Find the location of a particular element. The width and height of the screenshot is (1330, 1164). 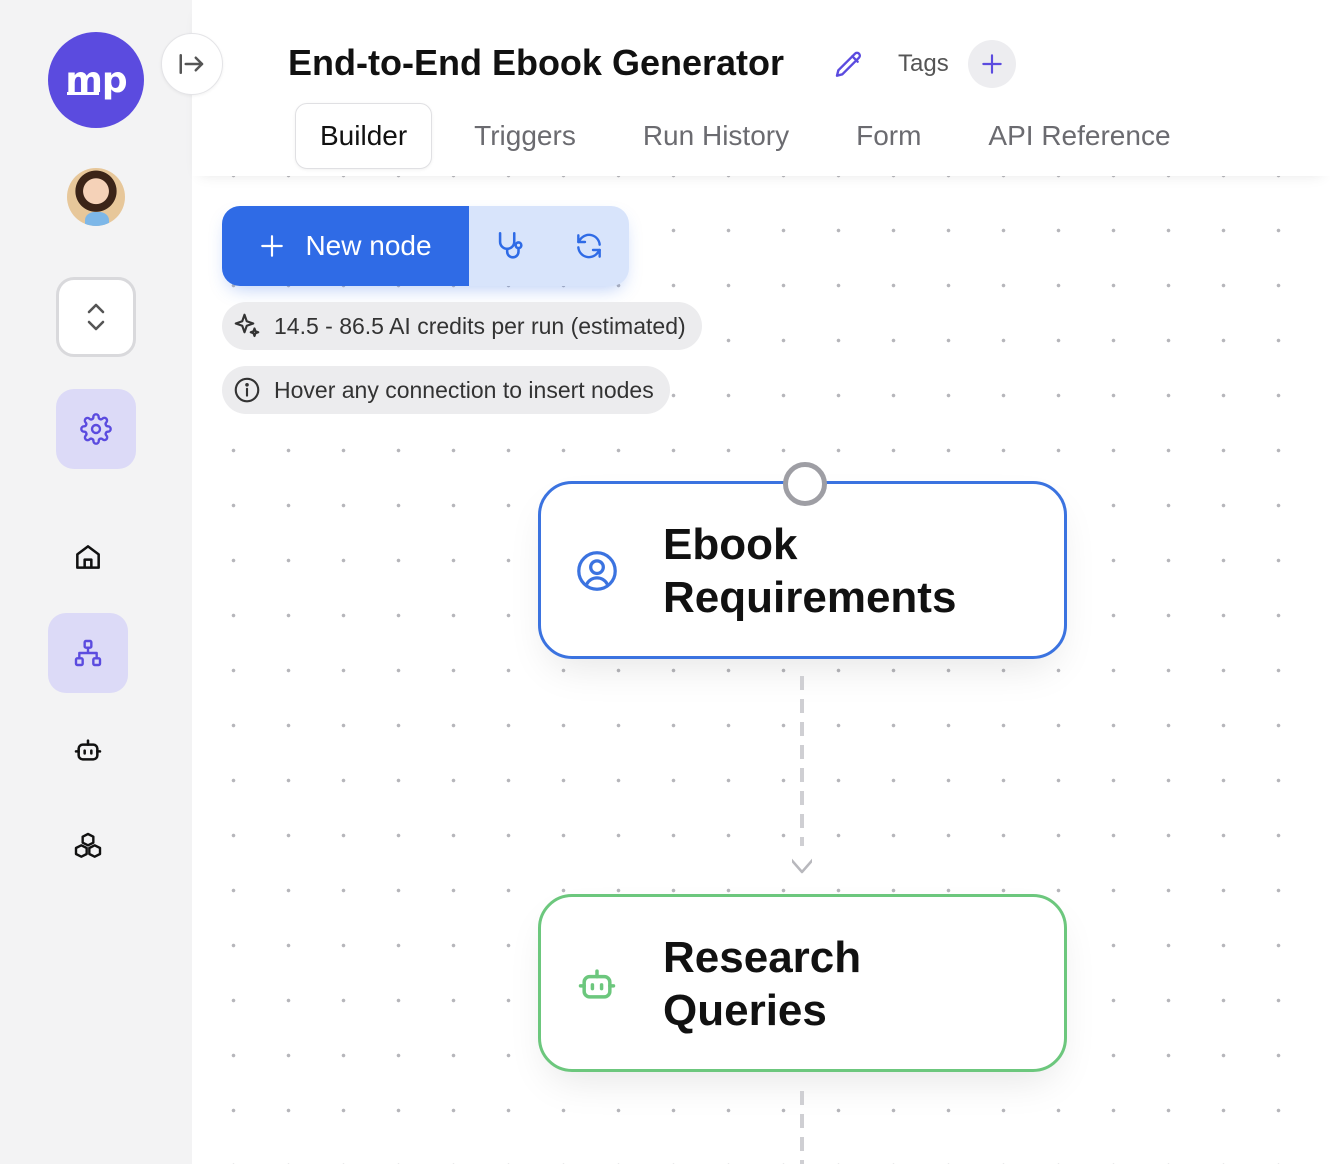

new-node-button: New node is located at coordinates (345, 246).